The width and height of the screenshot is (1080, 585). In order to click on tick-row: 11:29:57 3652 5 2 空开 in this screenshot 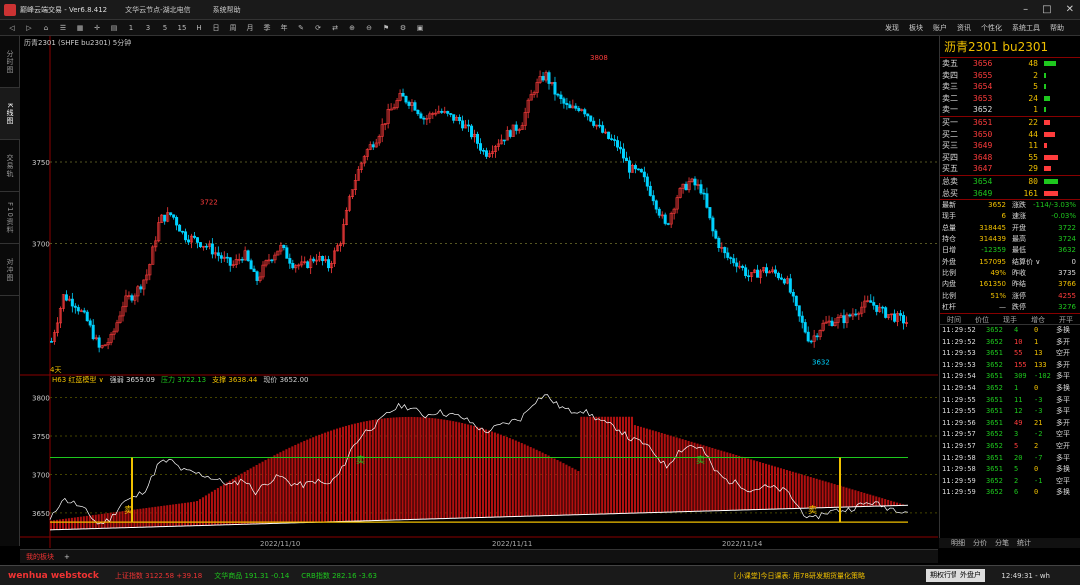, I will do `click(1010, 447)`.